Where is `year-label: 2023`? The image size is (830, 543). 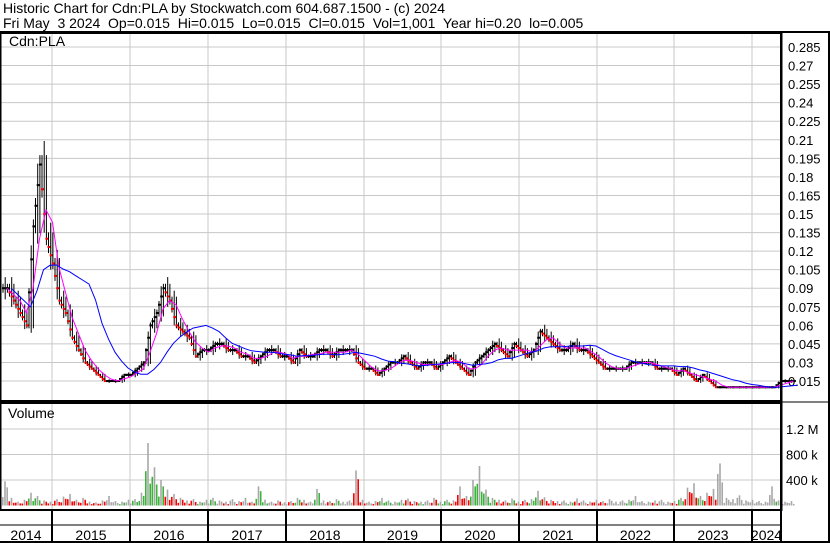 year-label: 2023 is located at coordinates (712, 535).